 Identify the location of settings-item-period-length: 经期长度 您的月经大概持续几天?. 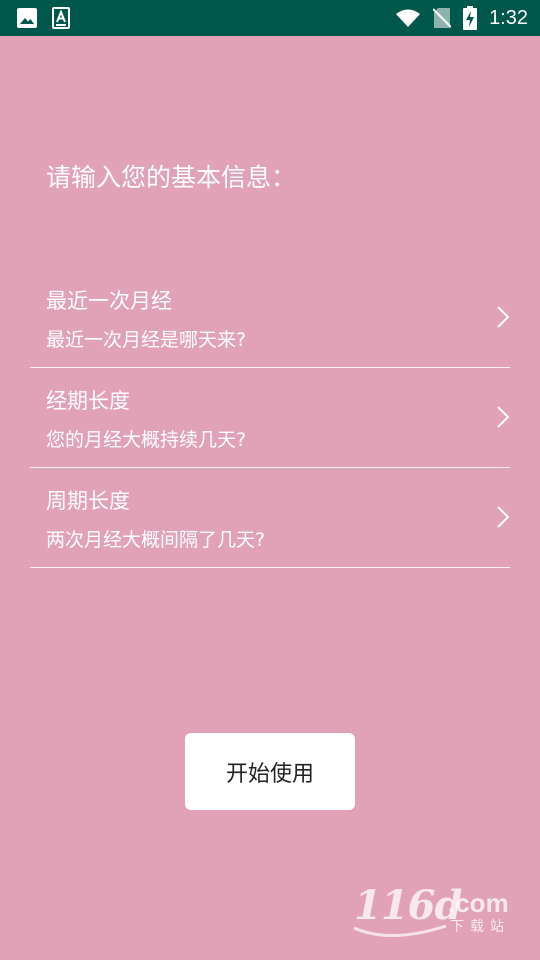
(270, 418).